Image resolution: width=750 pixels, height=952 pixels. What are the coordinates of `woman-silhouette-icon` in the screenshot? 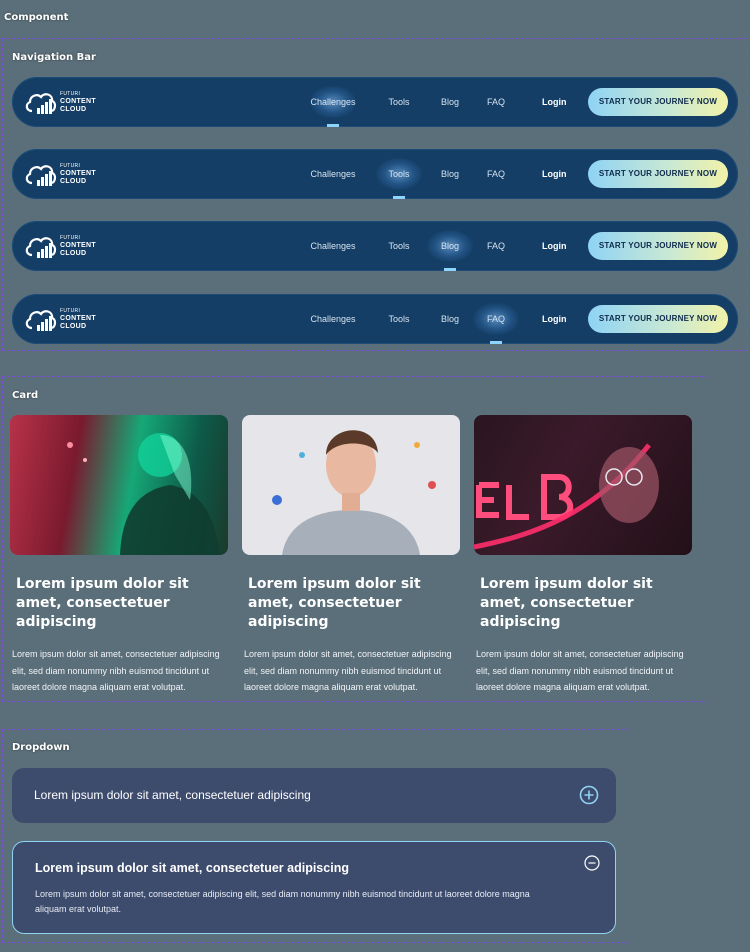 It's located at (143, 494).